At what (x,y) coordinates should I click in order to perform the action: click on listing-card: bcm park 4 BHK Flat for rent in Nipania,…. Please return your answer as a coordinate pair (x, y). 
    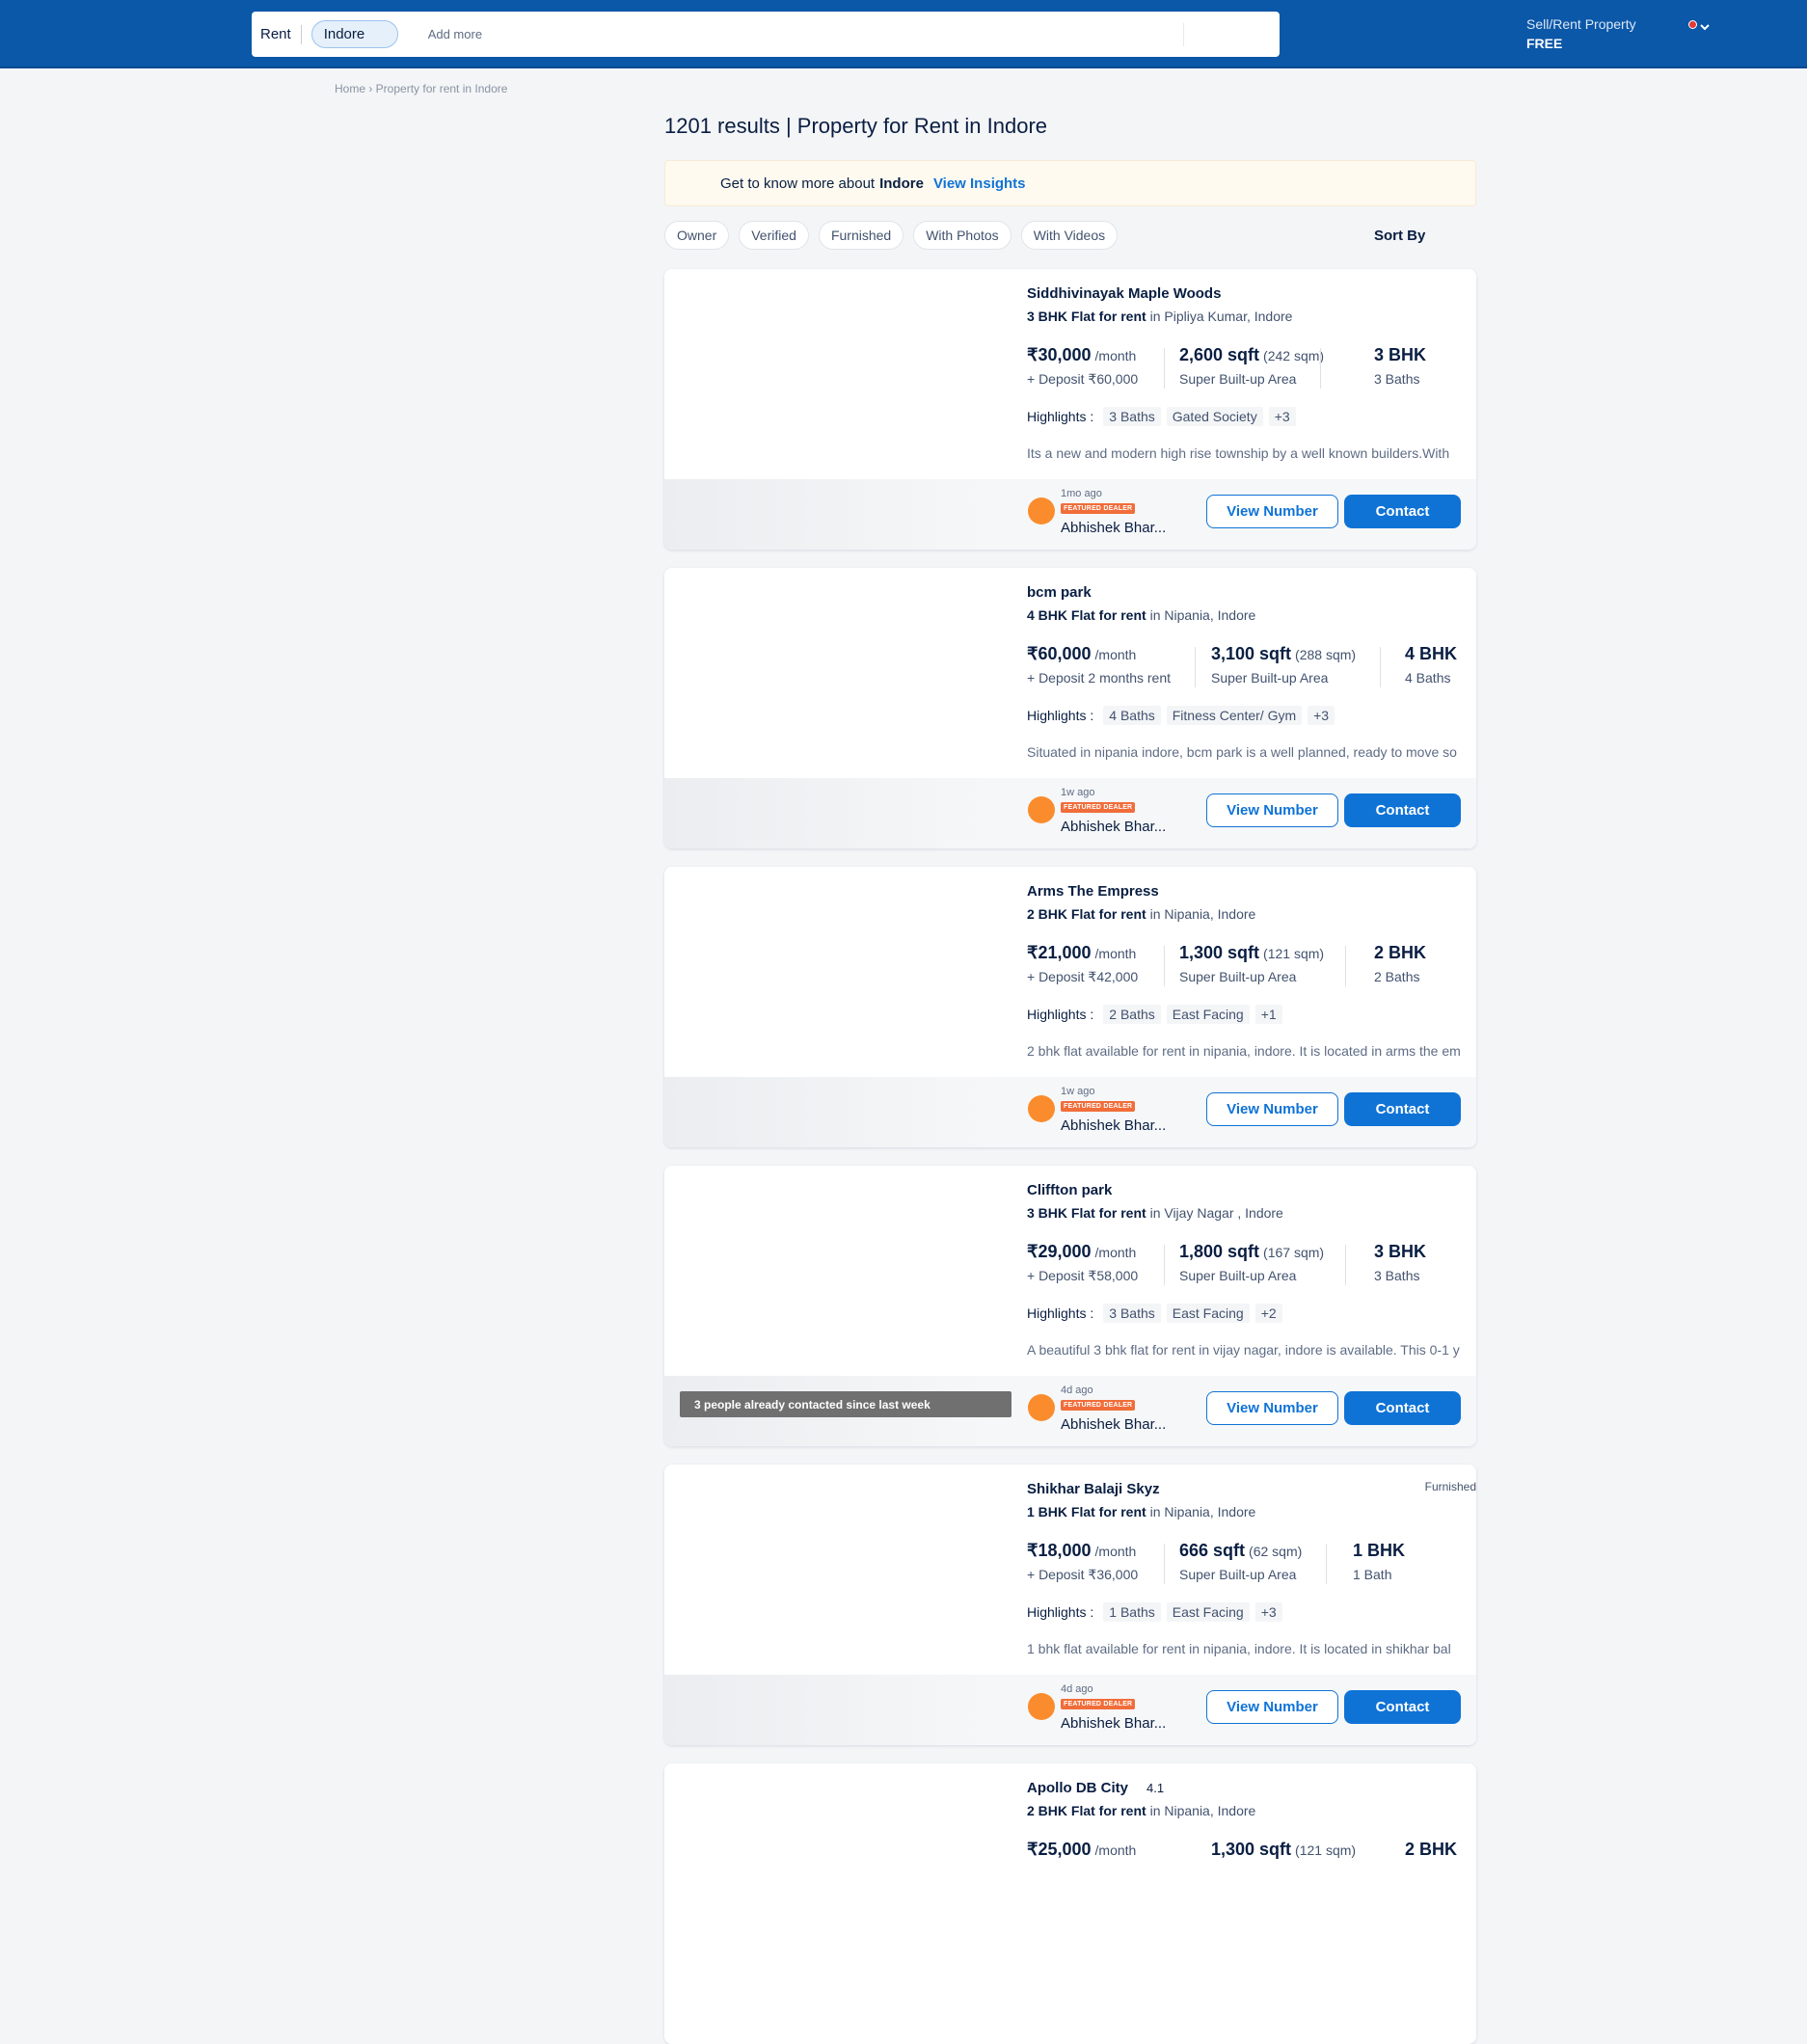
    Looking at the image, I should click on (1070, 708).